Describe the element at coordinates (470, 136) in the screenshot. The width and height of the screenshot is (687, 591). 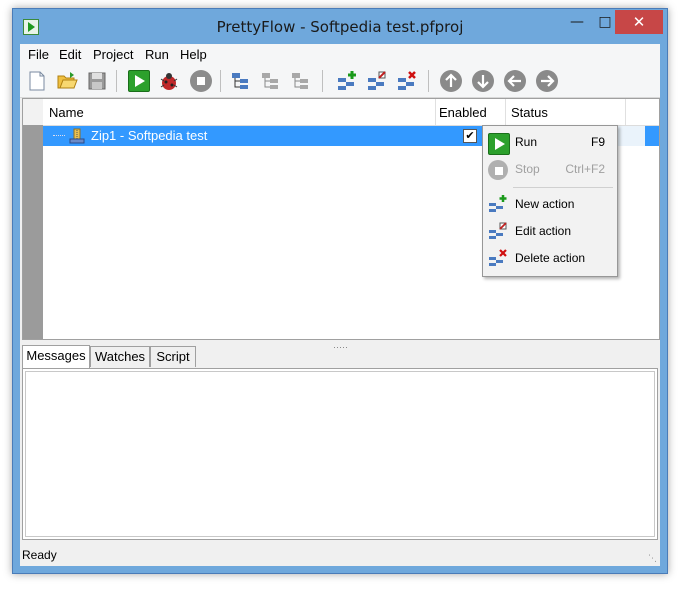
I see `enabled-checkbox: ✔` at that location.